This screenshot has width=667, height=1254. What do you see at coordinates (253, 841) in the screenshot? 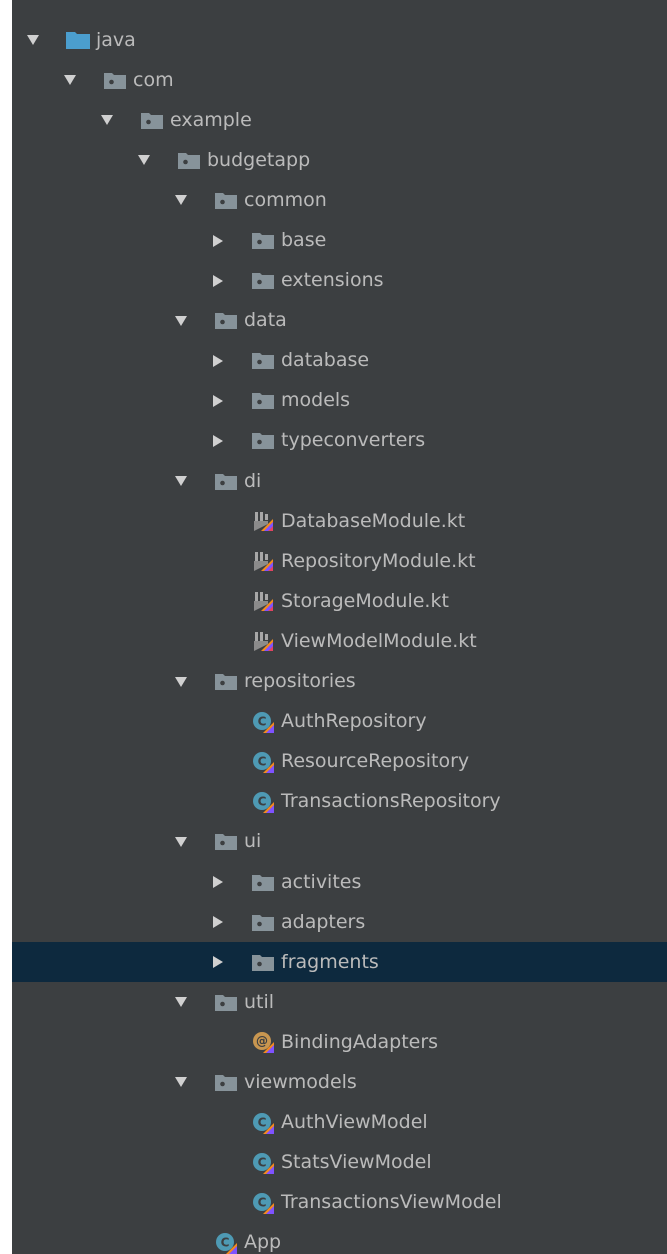
I see `tree-item-label: ui` at bounding box center [253, 841].